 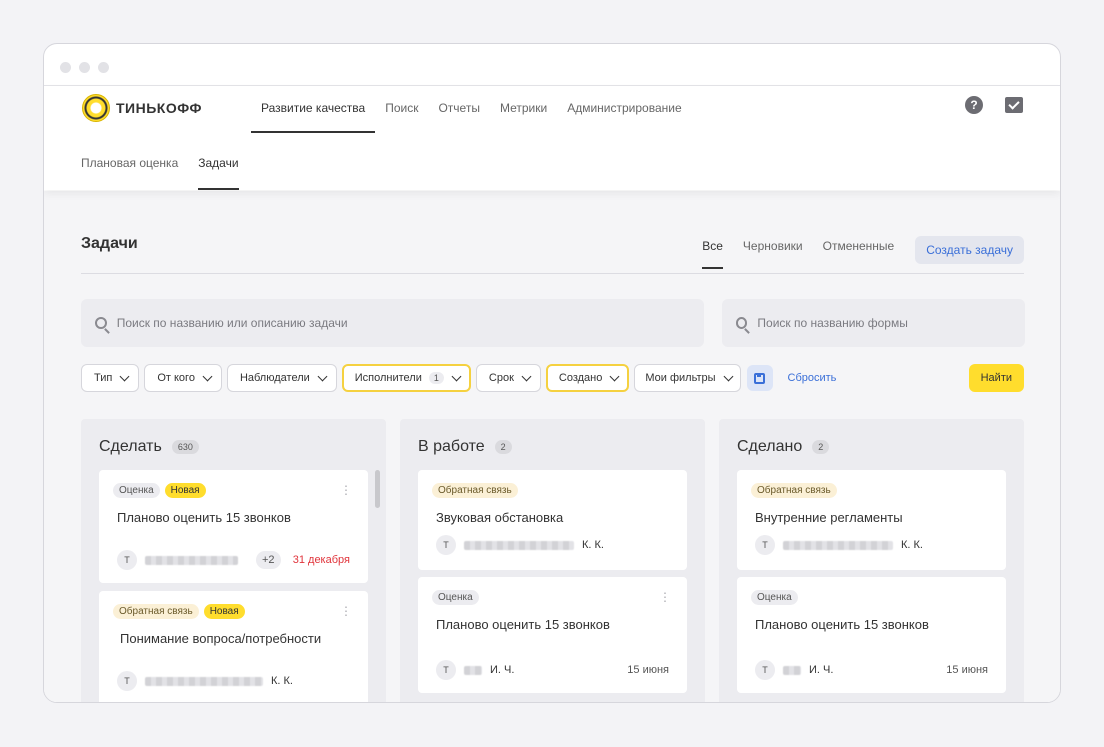 I want to click on due-date: 31 декабря, so click(x=321, y=560).